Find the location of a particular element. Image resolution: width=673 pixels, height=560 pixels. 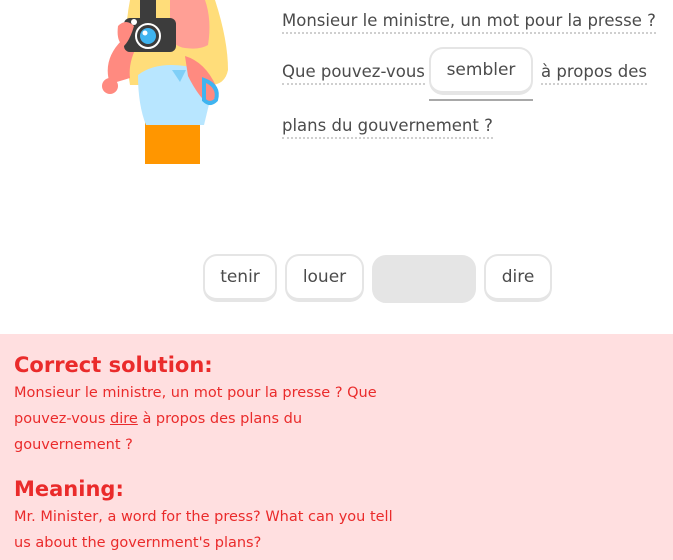

word-option-placeholder is located at coordinates (424, 279).